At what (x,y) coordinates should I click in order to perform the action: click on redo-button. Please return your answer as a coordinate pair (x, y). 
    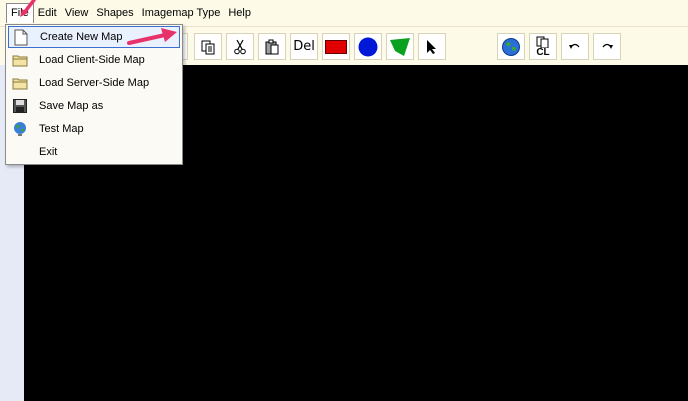
    Looking at the image, I should click on (607, 46).